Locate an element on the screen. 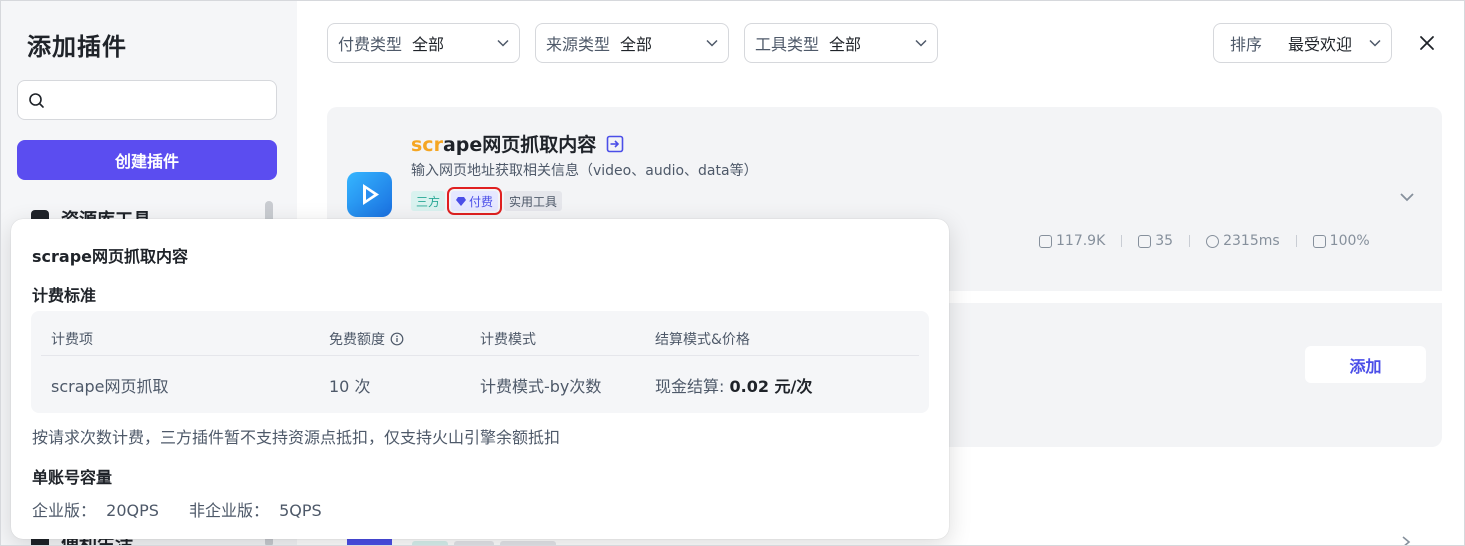  tool-type-filter: 工具类型 全部 is located at coordinates (841, 43).